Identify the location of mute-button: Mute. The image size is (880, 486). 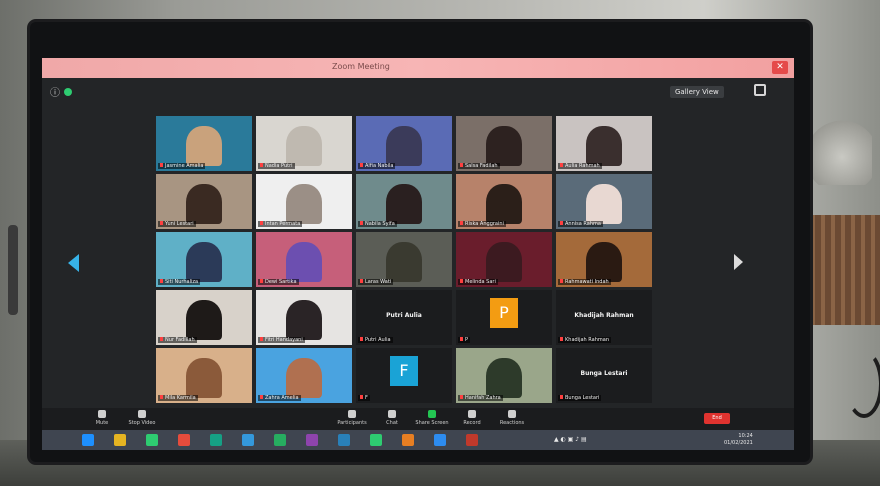
(102, 418).